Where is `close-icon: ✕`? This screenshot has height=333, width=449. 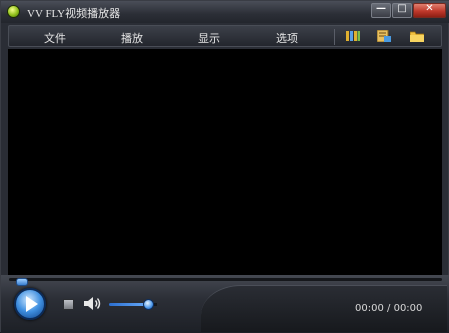
close-icon: ✕ is located at coordinates (429, 8).